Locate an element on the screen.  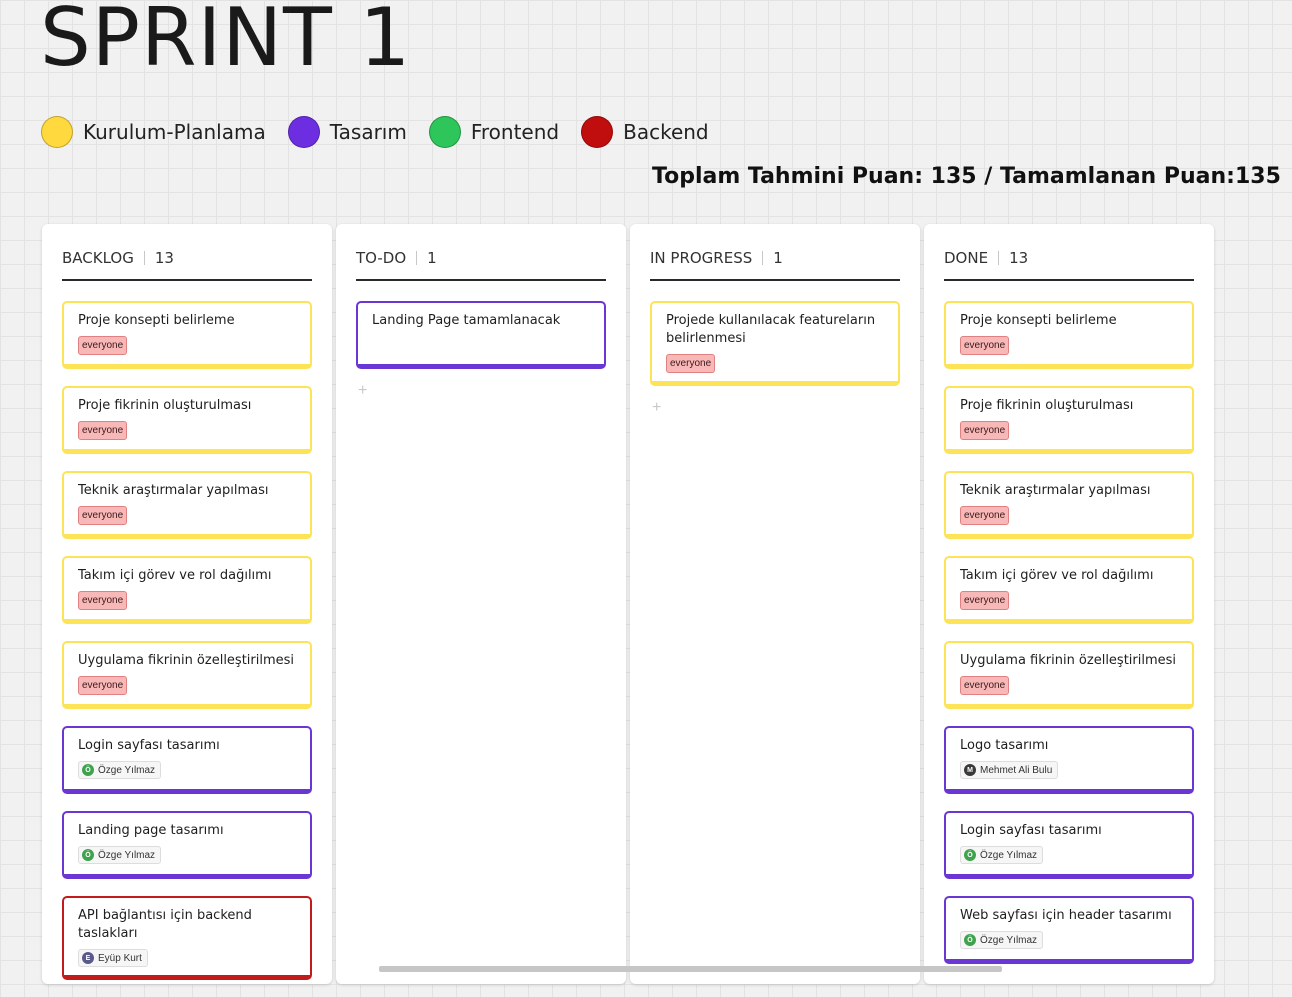
task-card-title: Logo tasarımı is located at coordinates (1004, 745).